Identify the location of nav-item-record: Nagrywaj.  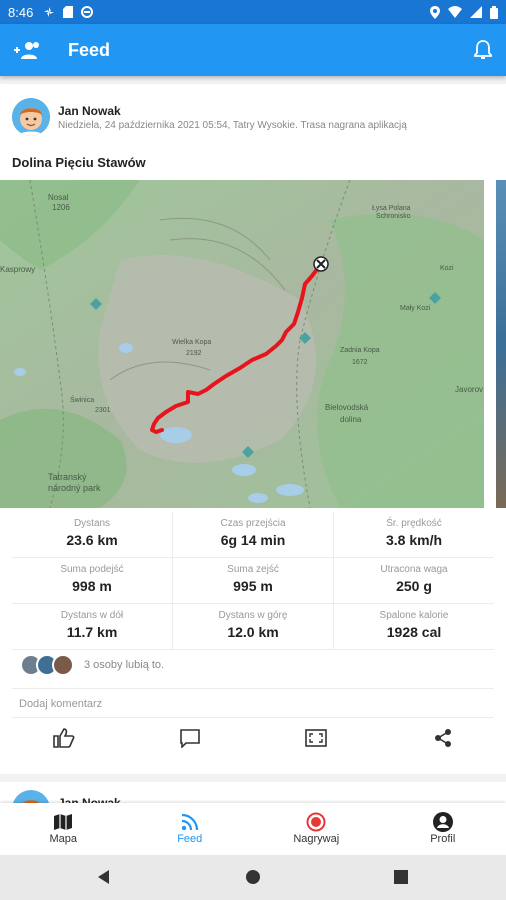
(316, 829).